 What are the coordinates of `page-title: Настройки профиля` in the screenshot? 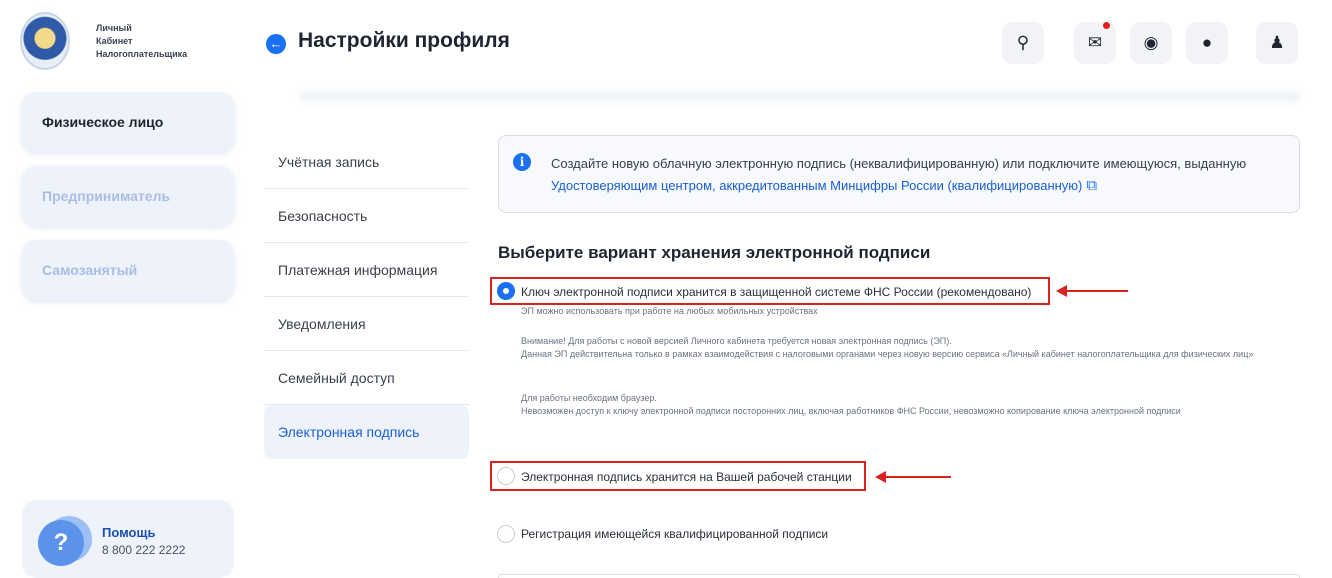 It's located at (404, 40).